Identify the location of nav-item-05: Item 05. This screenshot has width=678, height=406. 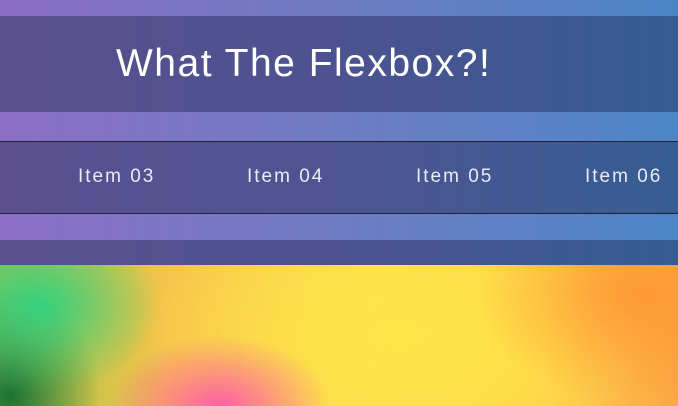
(454, 177).